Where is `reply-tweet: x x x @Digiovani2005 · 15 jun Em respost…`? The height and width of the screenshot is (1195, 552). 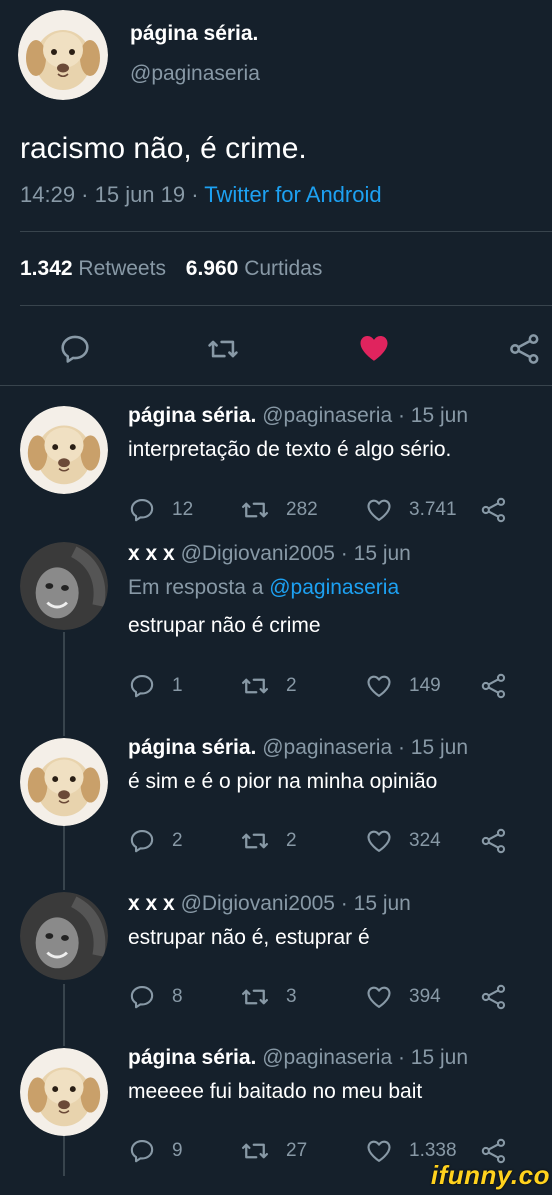
reply-tweet: x x x @Digiovani2005 · 15 jun Em respost… is located at coordinates (276, 625).